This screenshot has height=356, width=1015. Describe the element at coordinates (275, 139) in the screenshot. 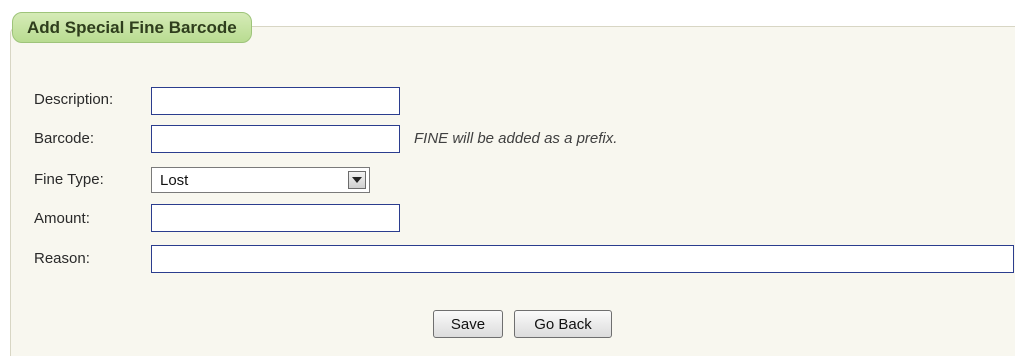

I see `barcode-field` at that location.